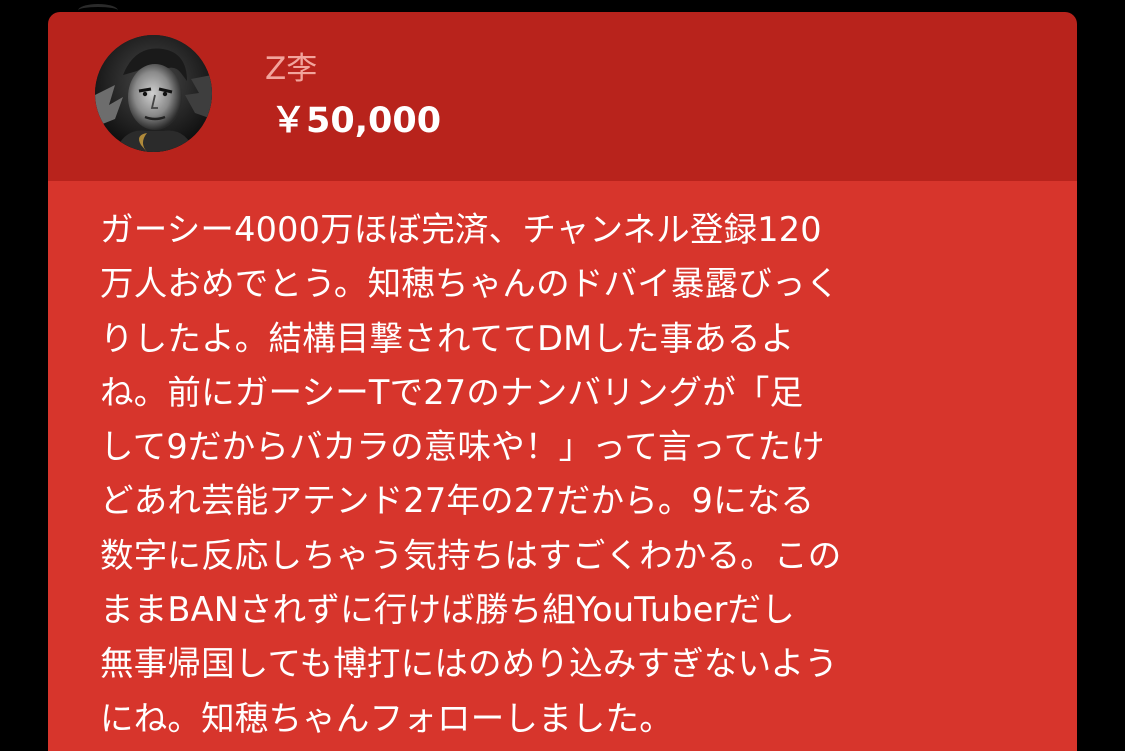  Describe the element at coordinates (356, 121) in the screenshot. I see `donation-amount: ￥50,000` at that location.